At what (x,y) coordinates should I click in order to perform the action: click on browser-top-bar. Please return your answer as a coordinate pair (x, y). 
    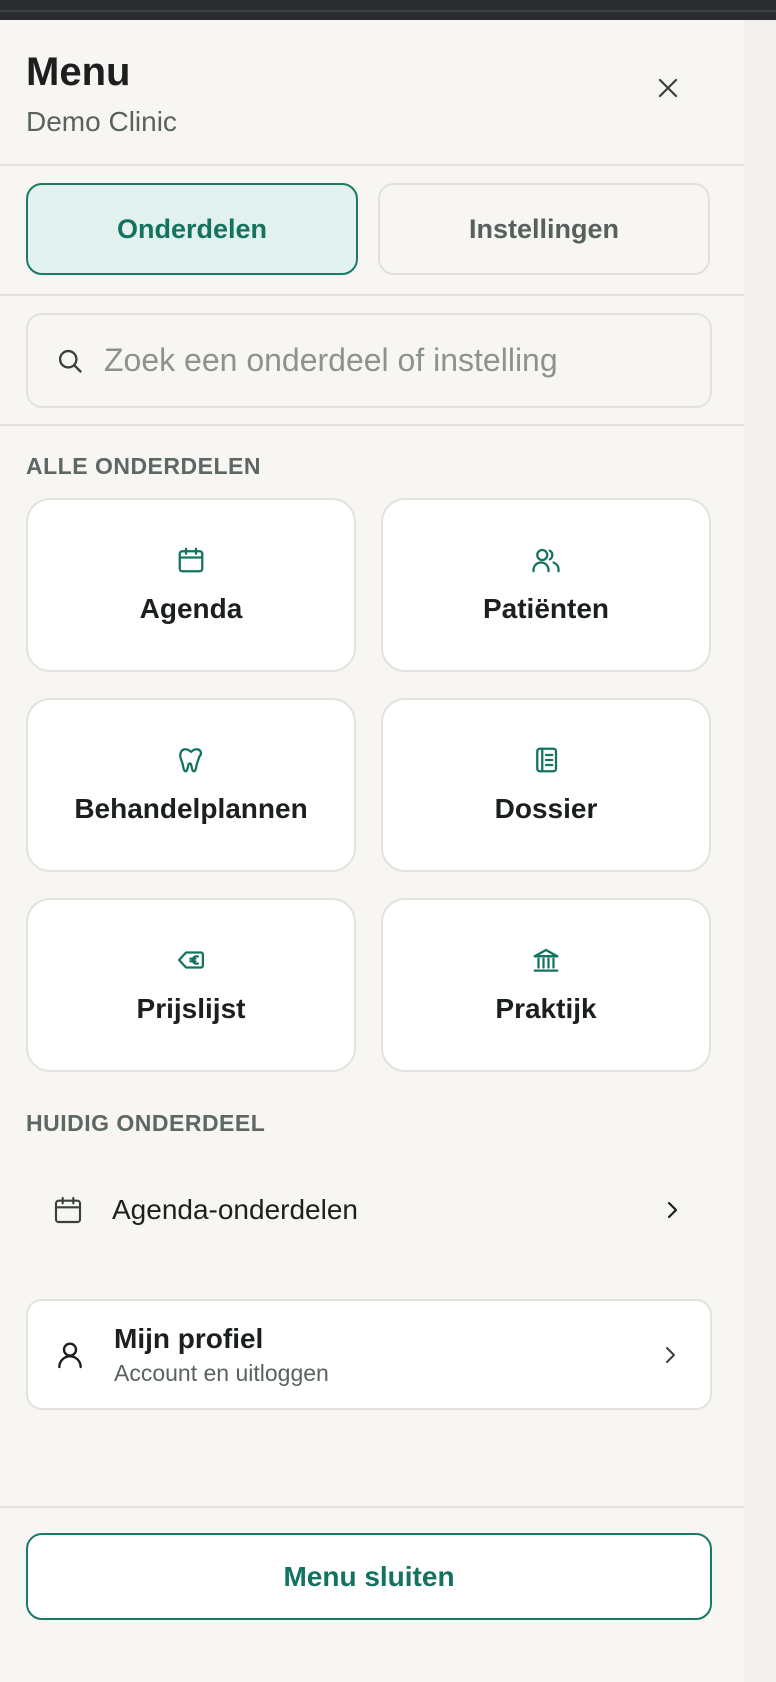
    Looking at the image, I should click on (388, 10).